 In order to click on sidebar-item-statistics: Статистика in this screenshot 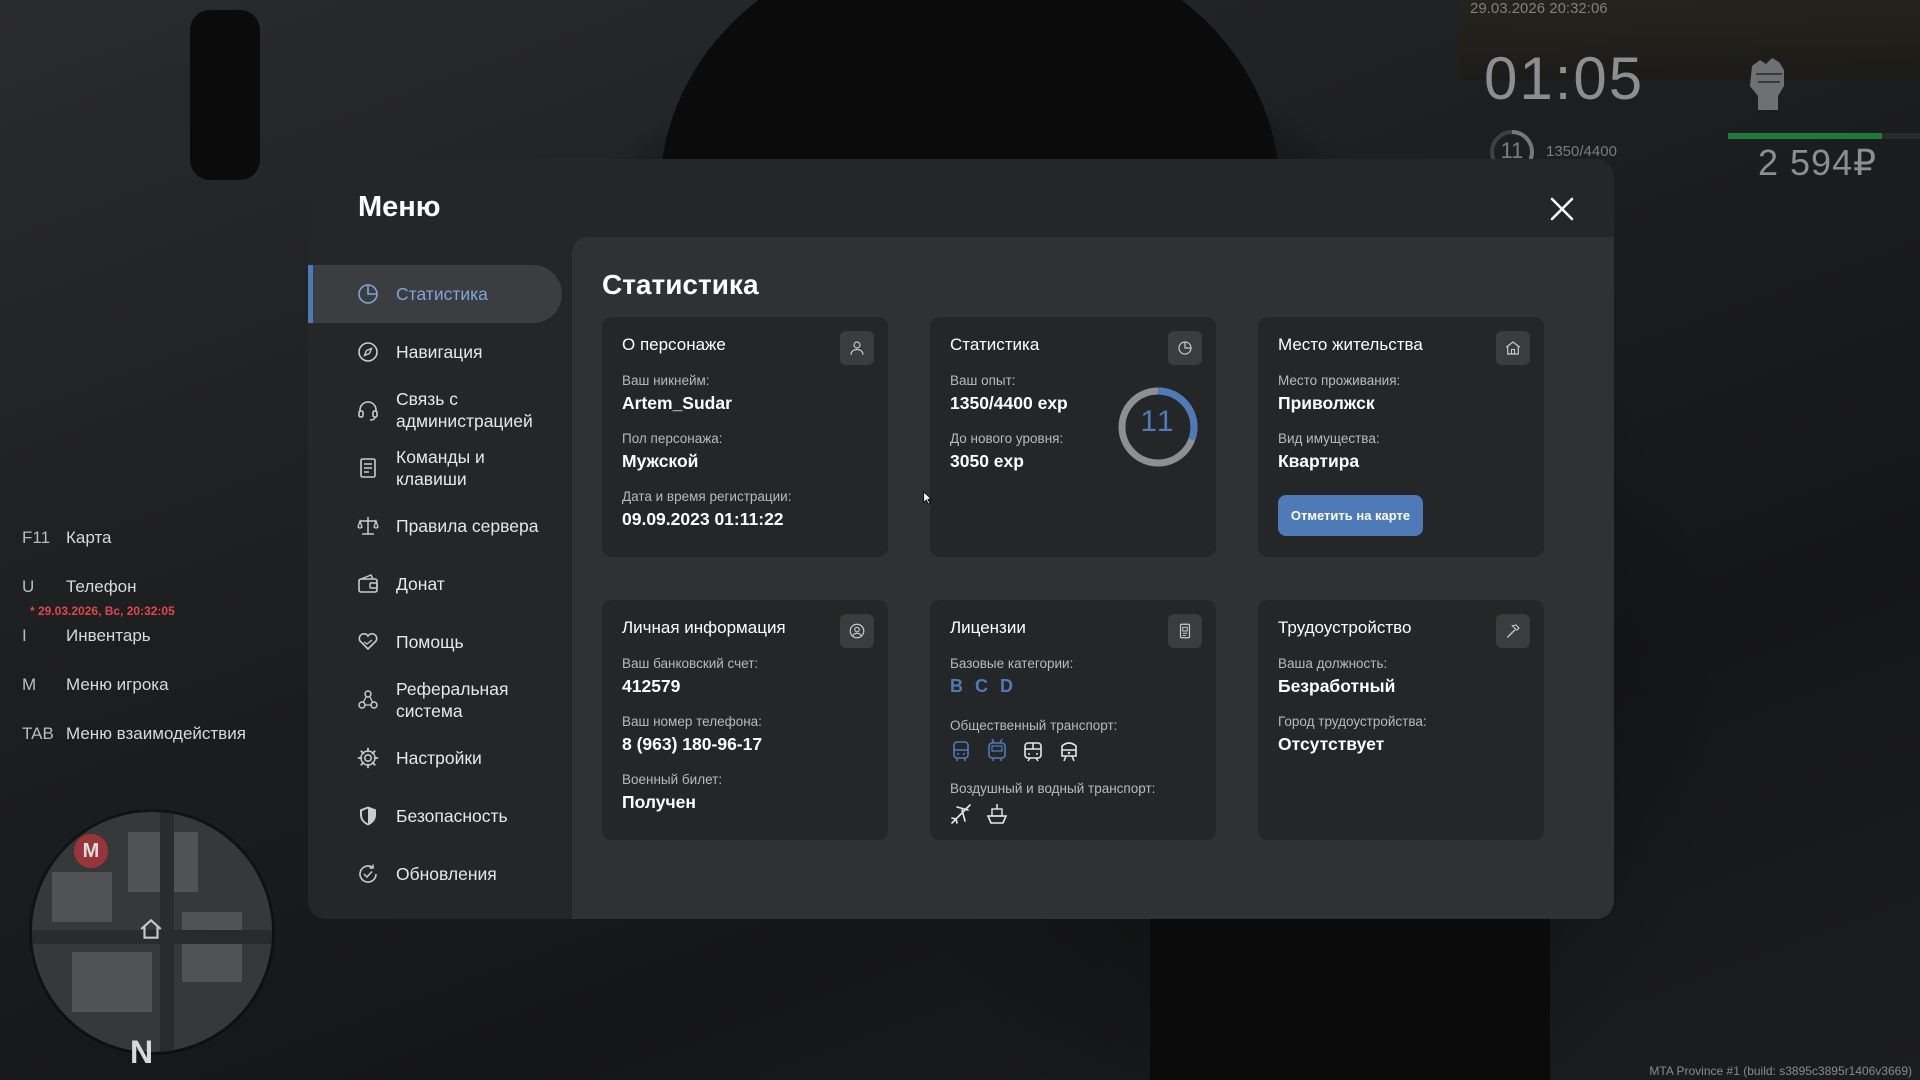, I will do `click(435, 294)`.